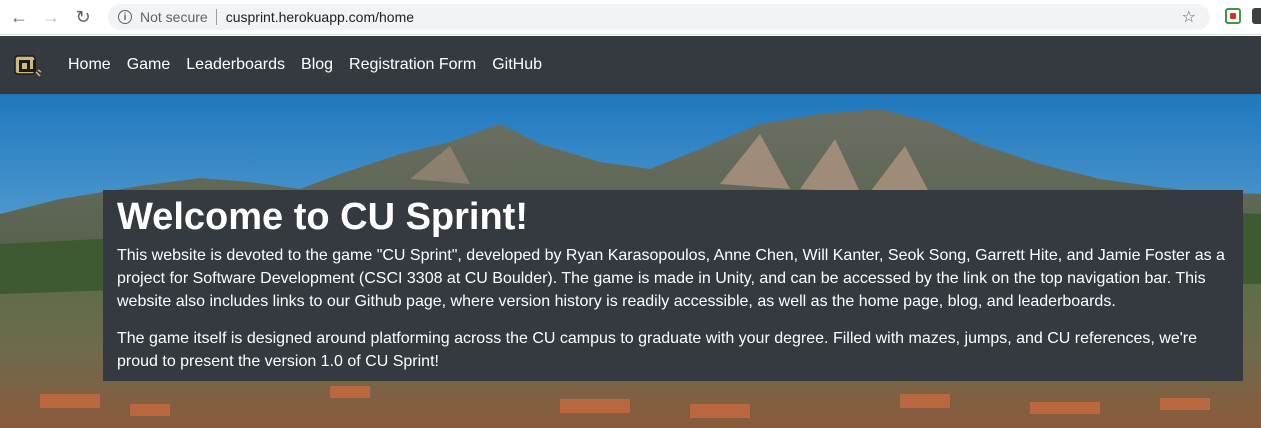  What do you see at coordinates (1233, 16) in the screenshot?
I see `extension-icon` at bounding box center [1233, 16].